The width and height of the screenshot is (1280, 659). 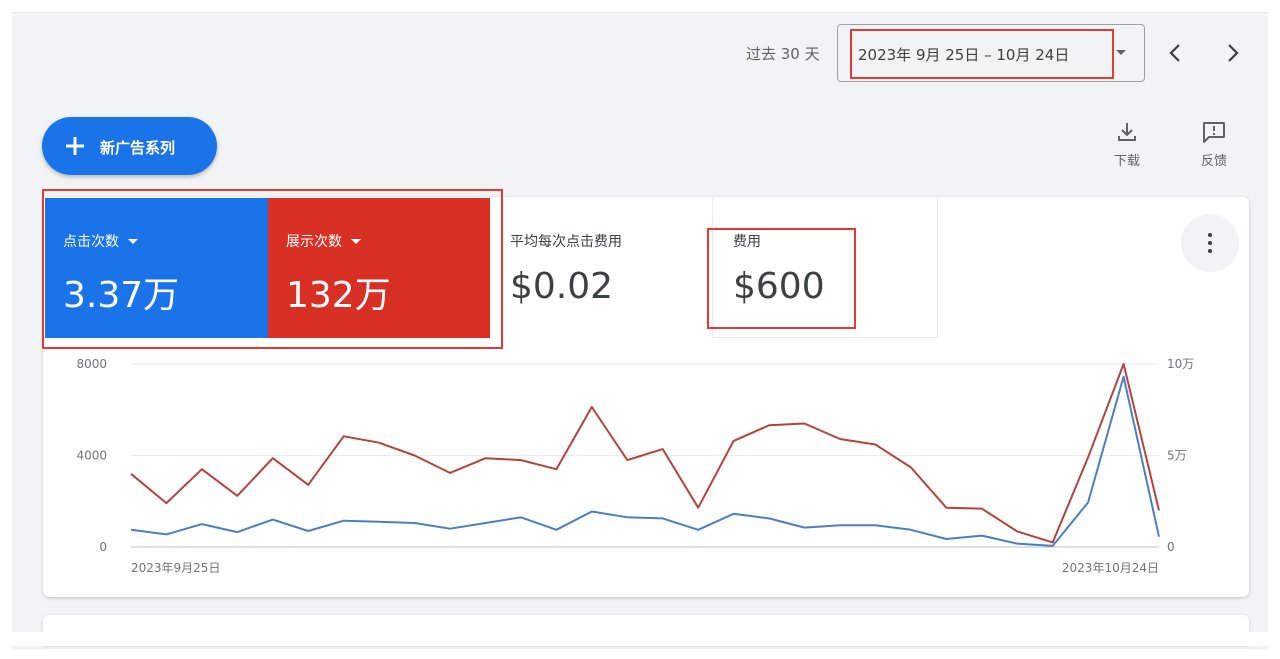 I want to click on more-options-button, so click(x=1210, y=243).